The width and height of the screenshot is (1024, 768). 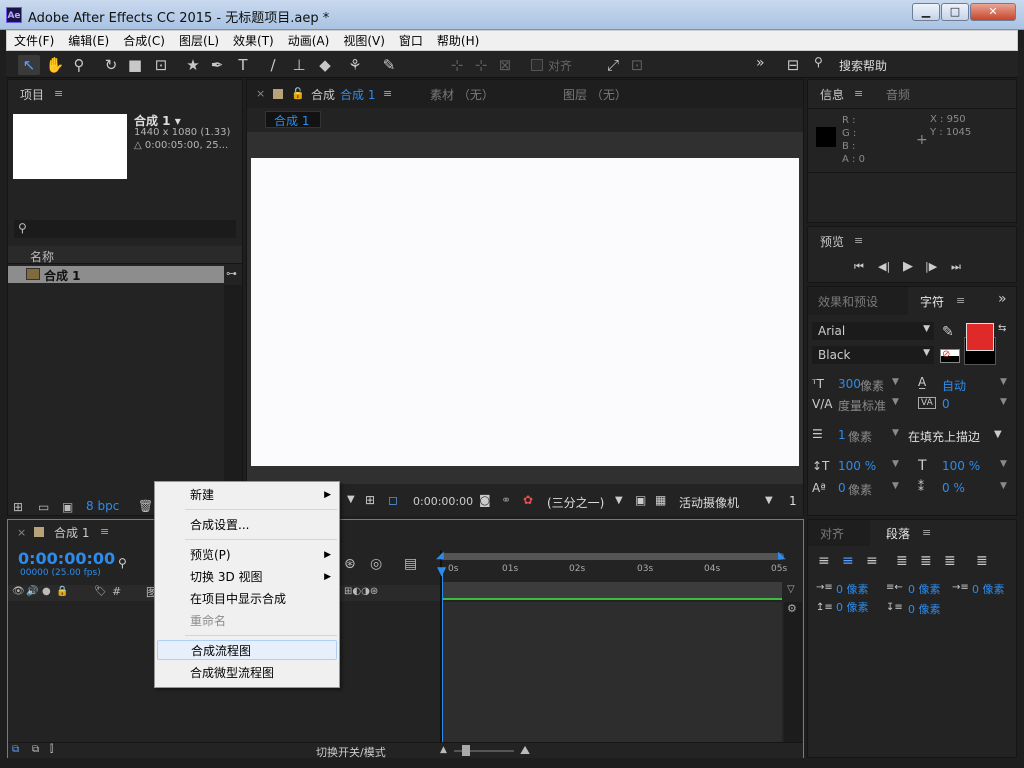 What do you see at coordinates (442, 656) in the screenshot?
I see `playhead-line` at bounding box center [442, 656].